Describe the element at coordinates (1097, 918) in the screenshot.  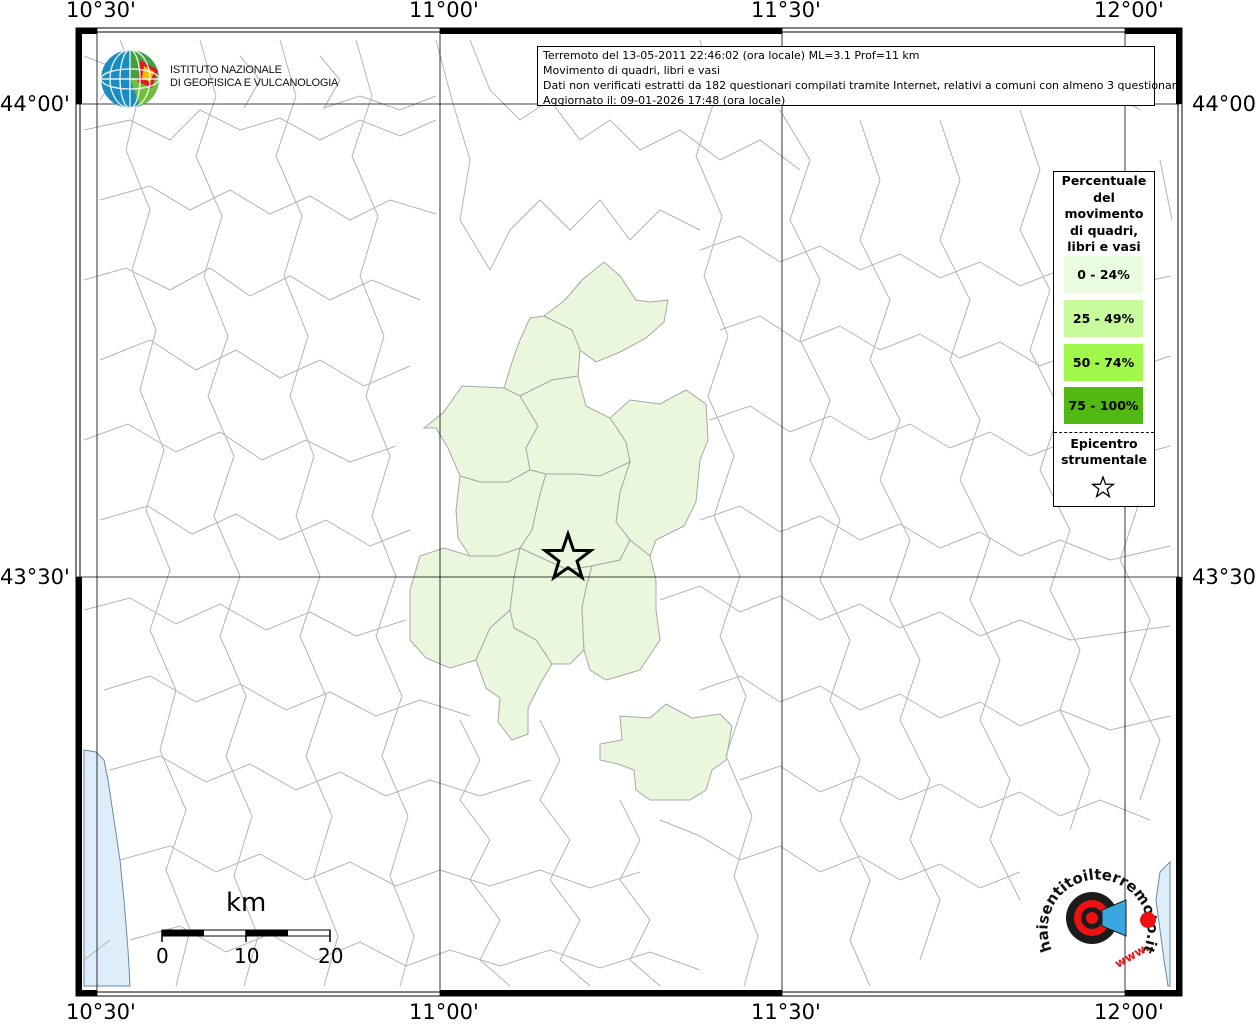
I see `haisentitoilterremoto-logo: haisentitoilterremoto.it www.` at that location.